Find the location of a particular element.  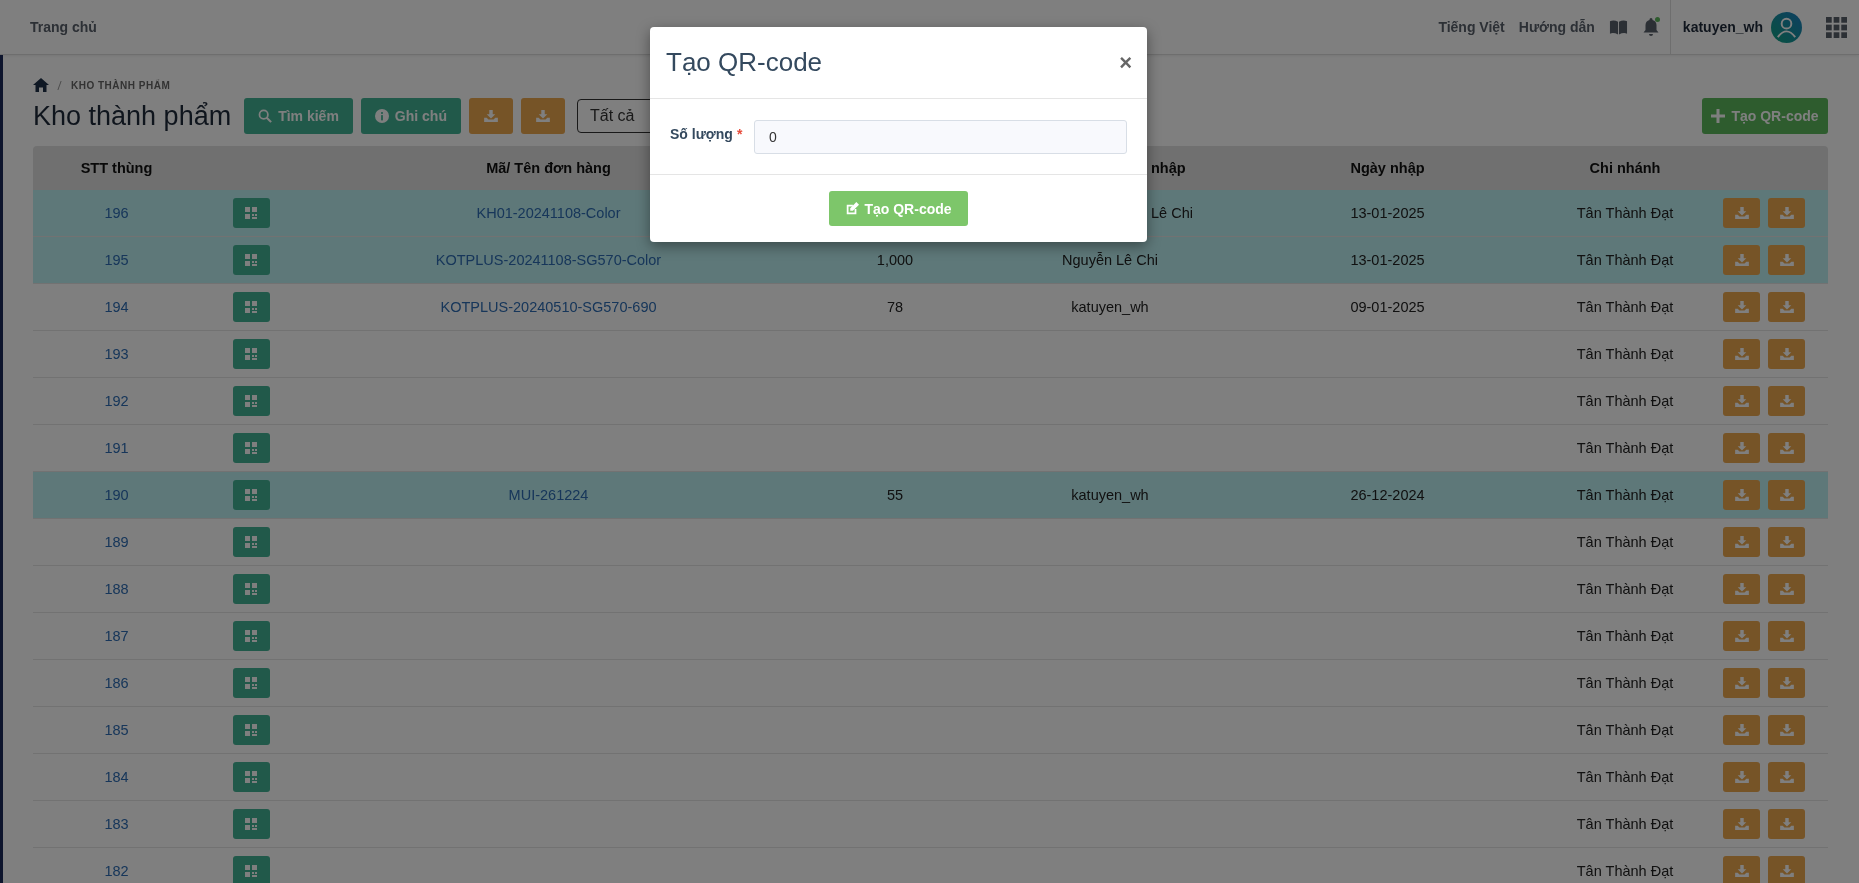

table-cell: 13-01-2025 is located at coordinates (1387, 260).